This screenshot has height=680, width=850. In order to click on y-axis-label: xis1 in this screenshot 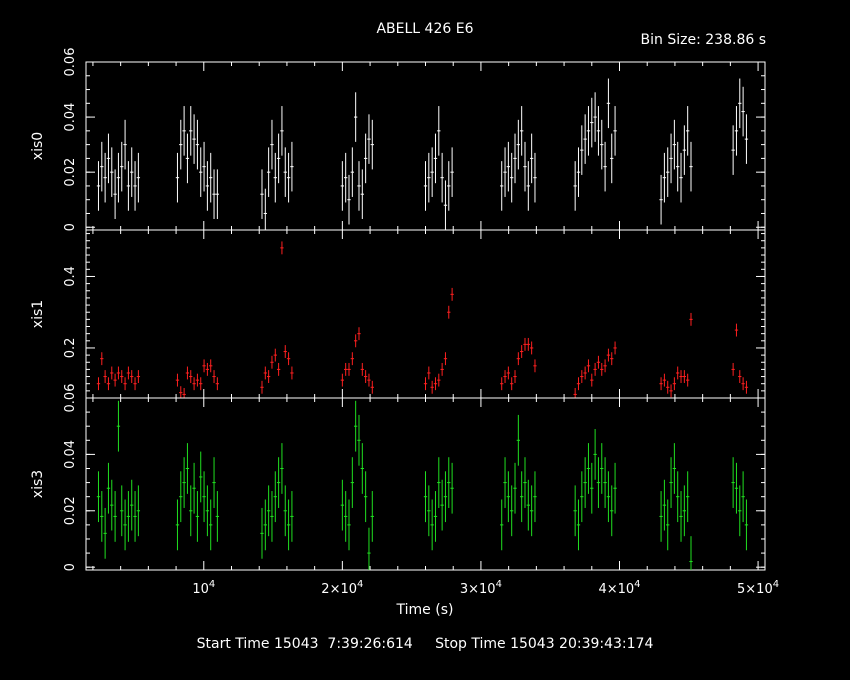, I will do `click(38, 314)`.